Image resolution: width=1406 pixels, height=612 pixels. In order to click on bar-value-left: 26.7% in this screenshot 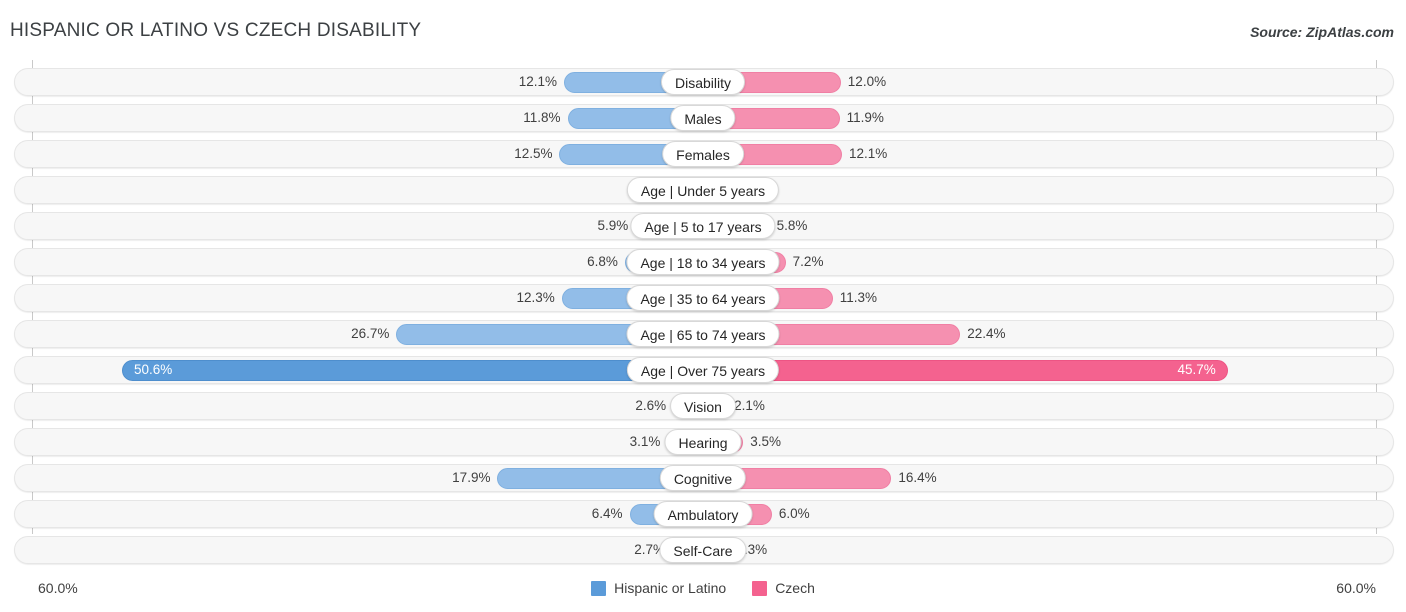, I will do `click(370, 333)`.